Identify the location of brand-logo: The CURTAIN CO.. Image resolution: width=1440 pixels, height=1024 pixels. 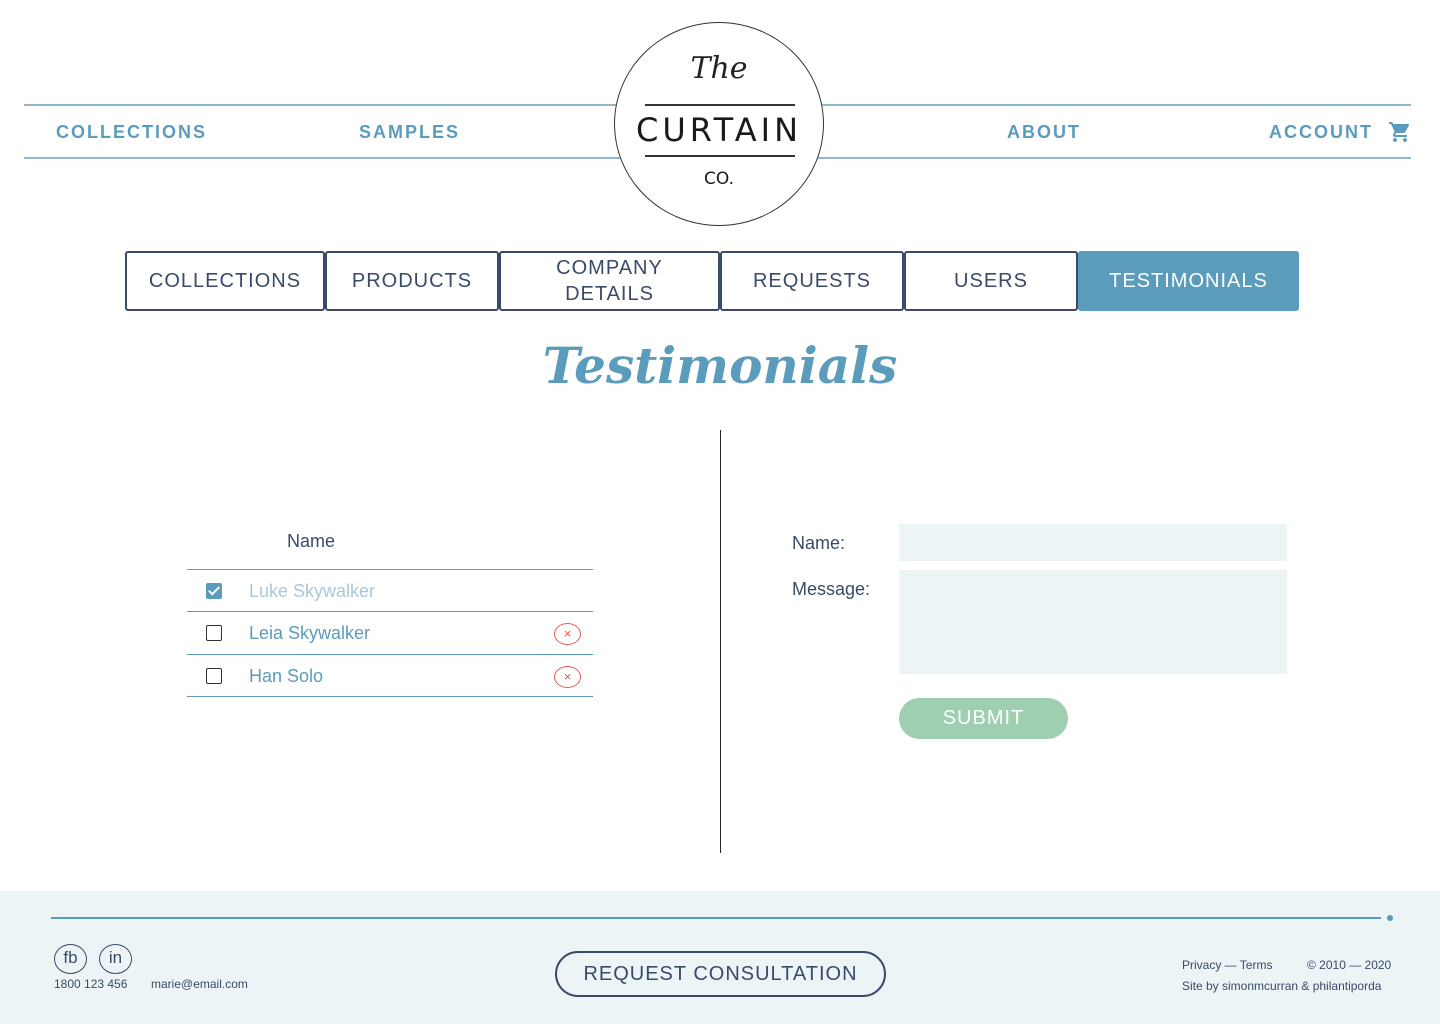
(719, 124).